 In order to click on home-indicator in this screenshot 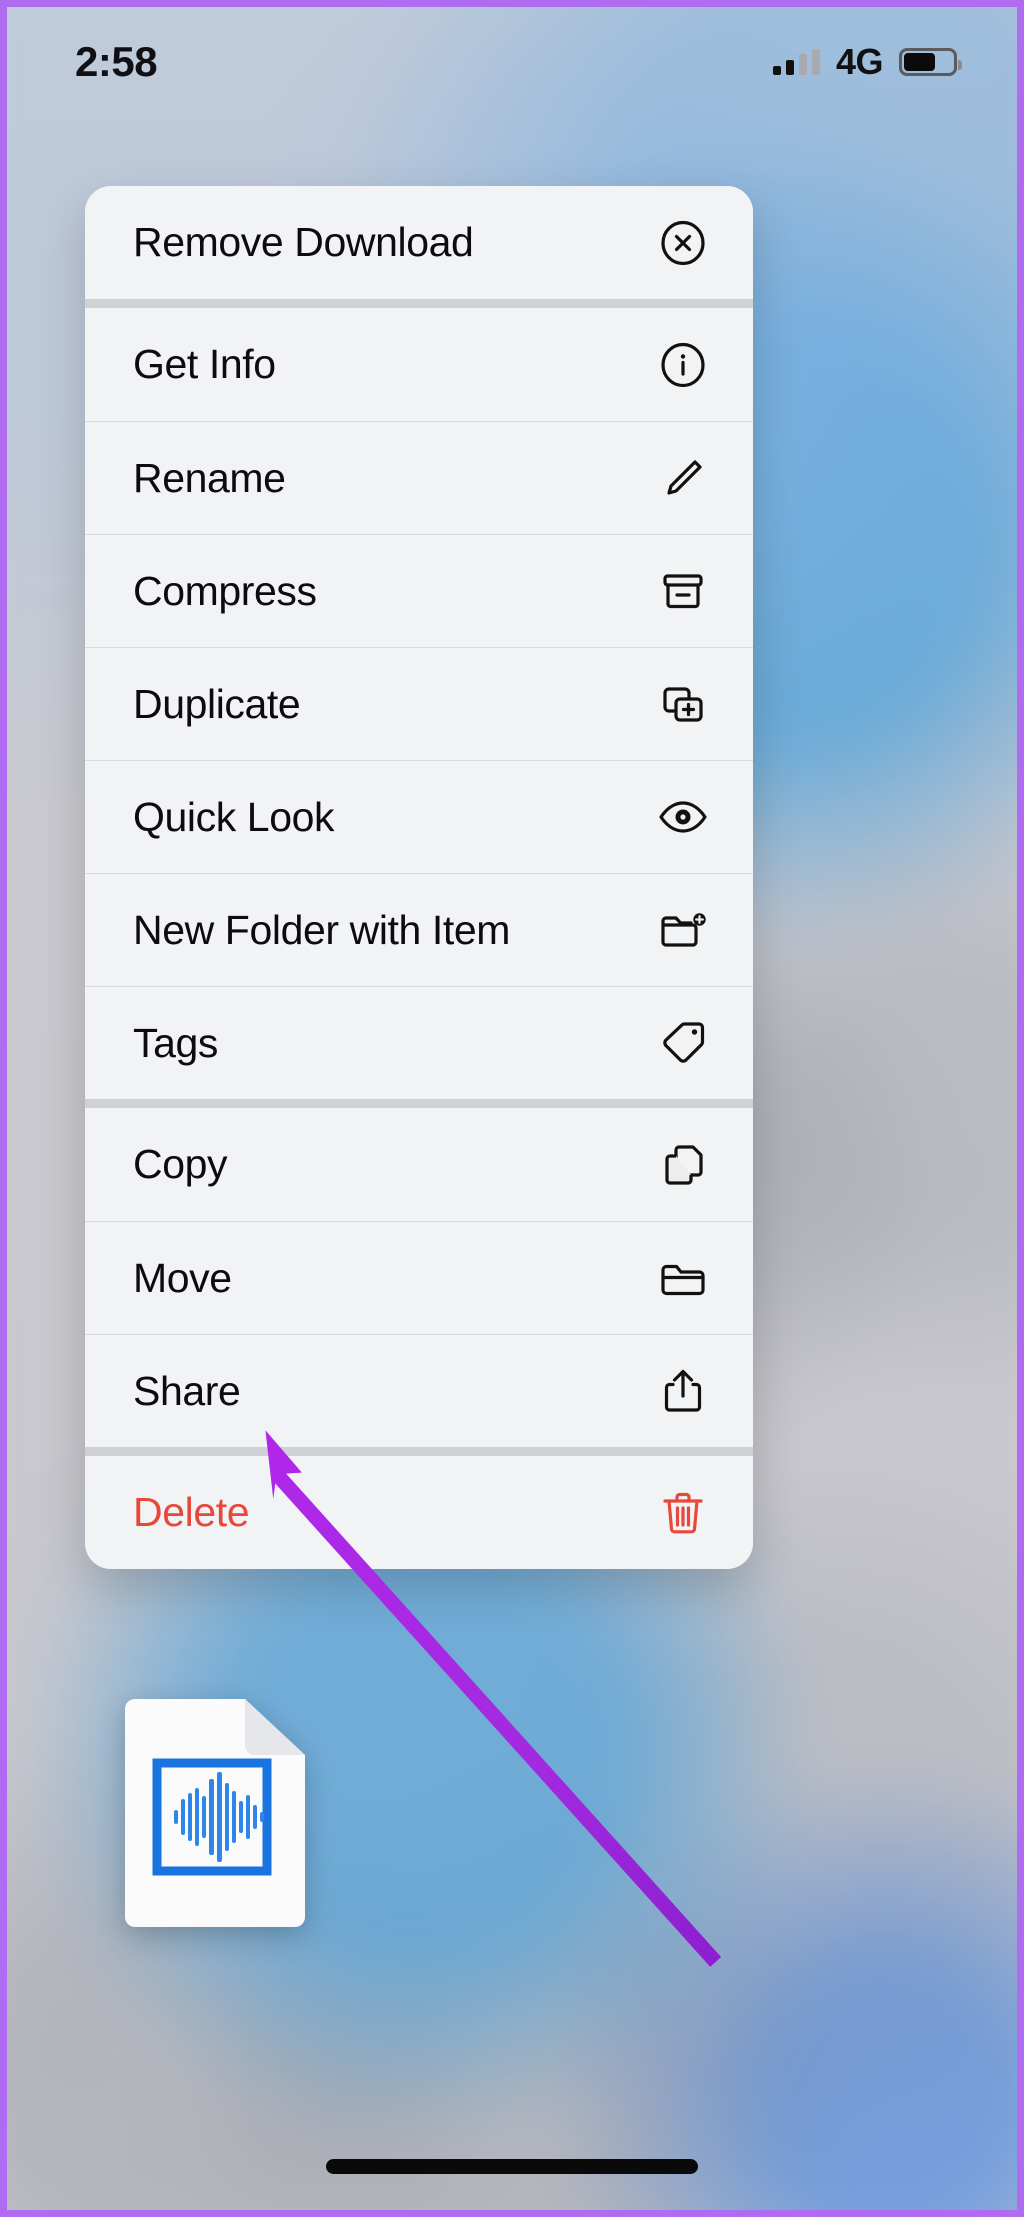, I will do `click(512, 2166)`.